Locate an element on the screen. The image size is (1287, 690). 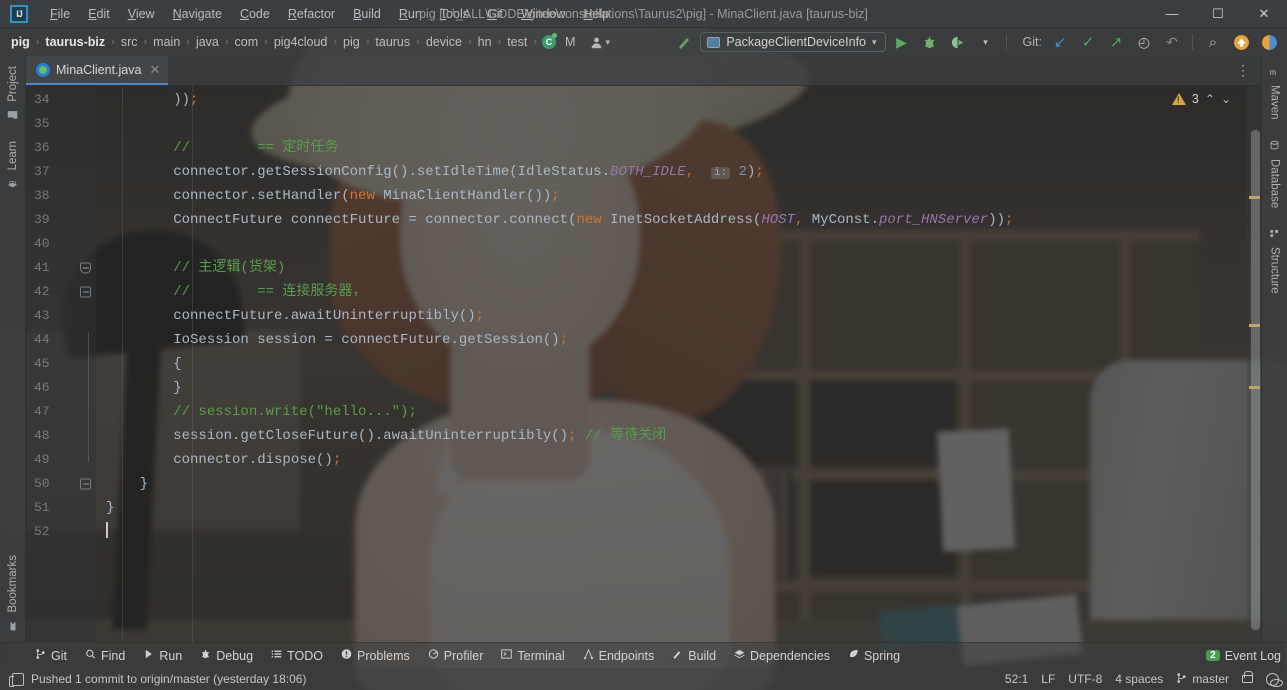
tool-button-run: Run is located at coordinates (162, 655).